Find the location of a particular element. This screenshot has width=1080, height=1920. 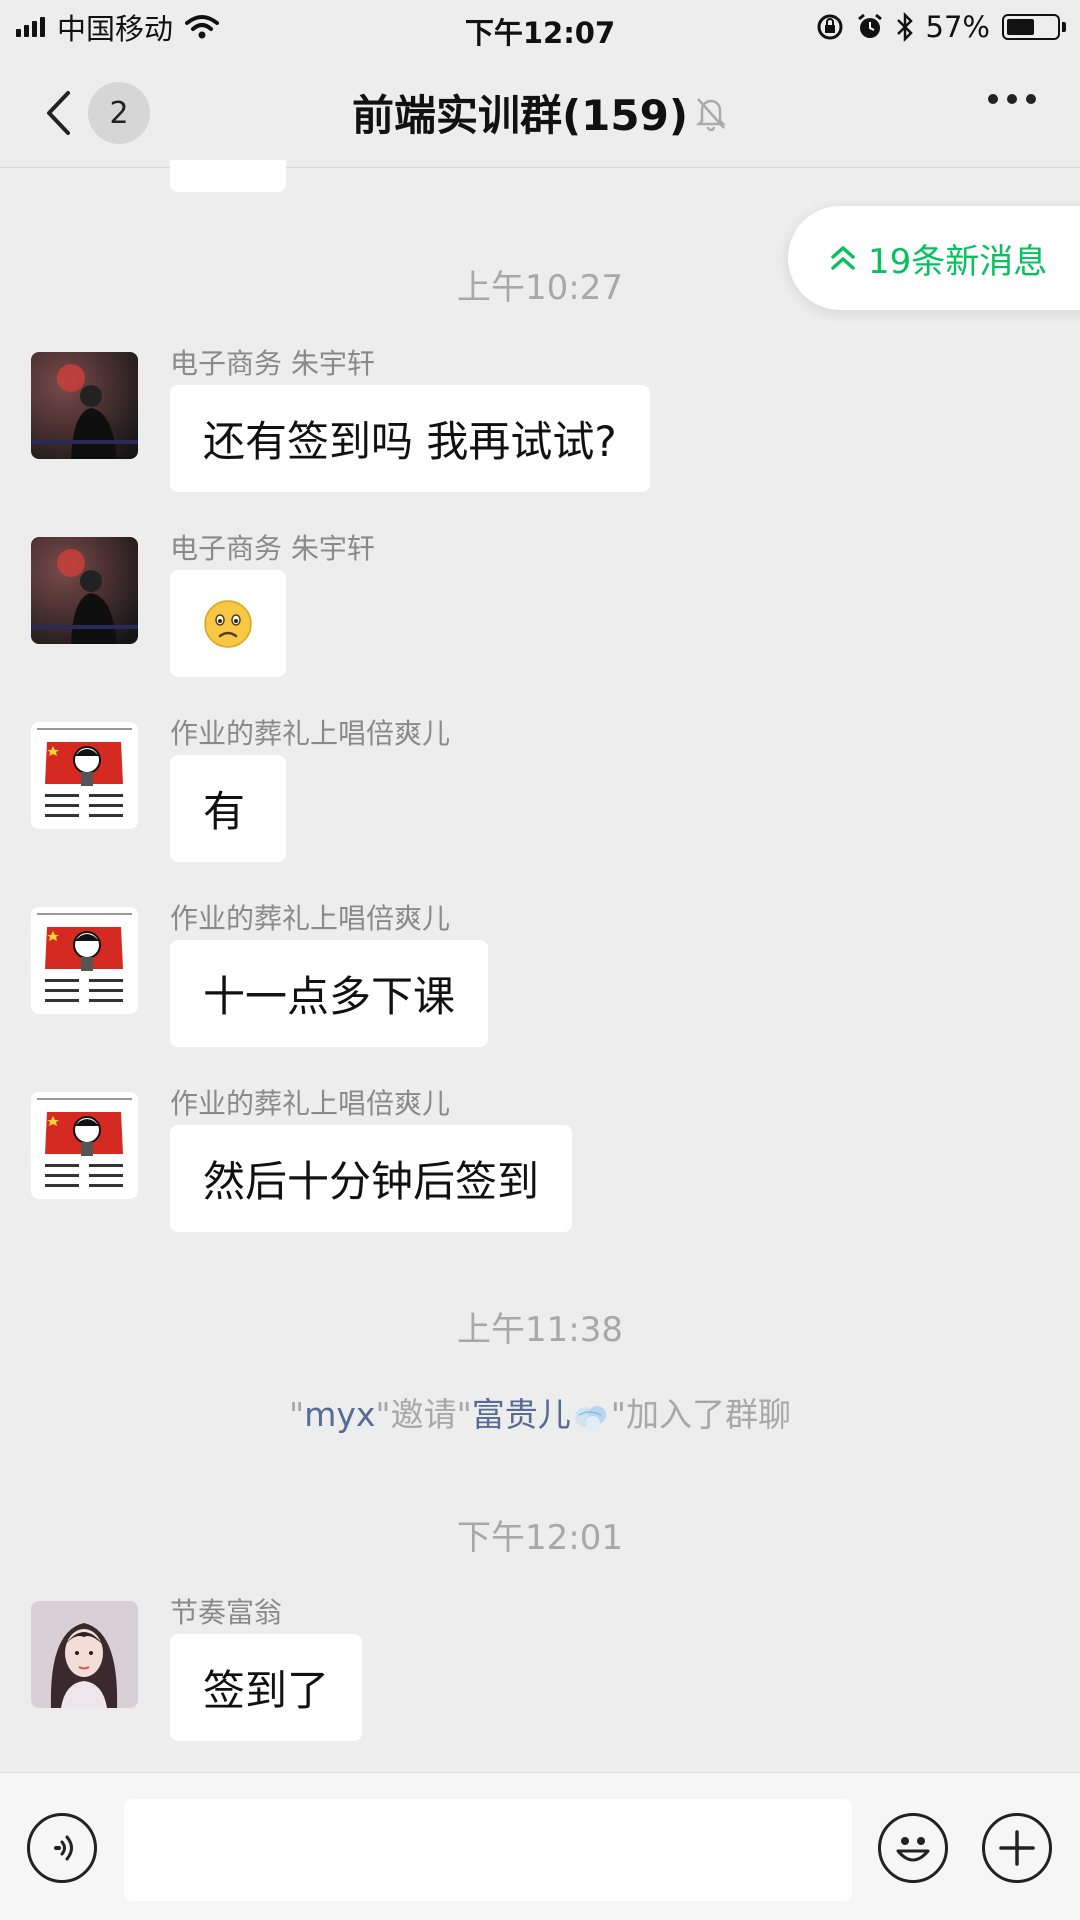

timestamp: 上午10:27 is located at coordinates (540, 288).